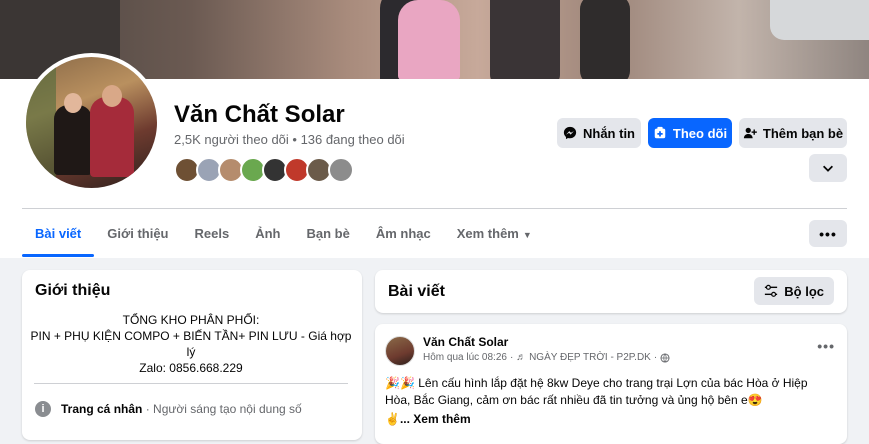 The height and width of the screenshot is (444, 869). Describe the element at coordinates (341, 170) in the screenshot. I see `friend-avatar` at that location.